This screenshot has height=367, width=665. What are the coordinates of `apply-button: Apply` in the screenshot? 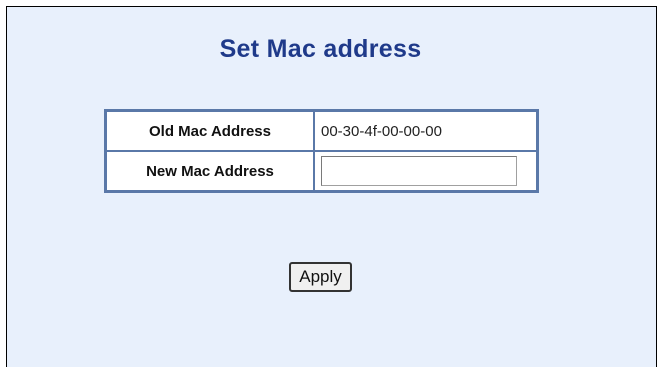 It's located at (320, 277).